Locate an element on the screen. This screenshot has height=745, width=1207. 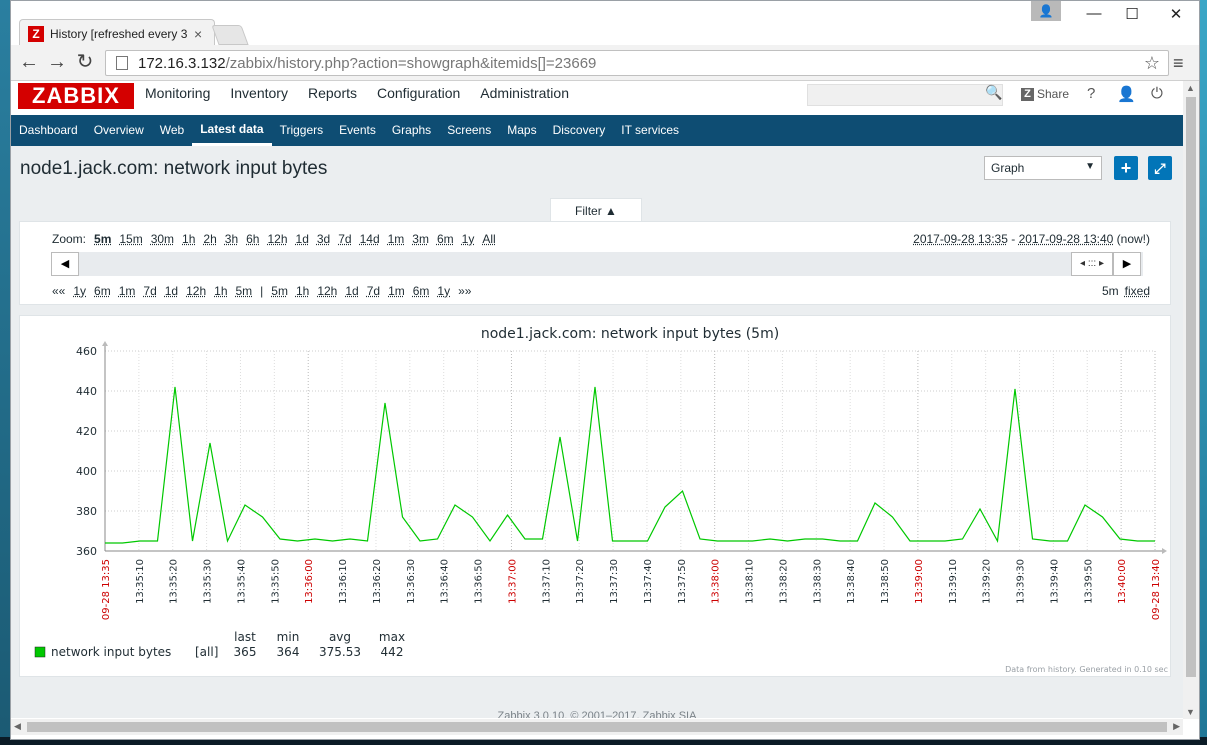
zoom-option: 3h is located at coordinates (231, 239).